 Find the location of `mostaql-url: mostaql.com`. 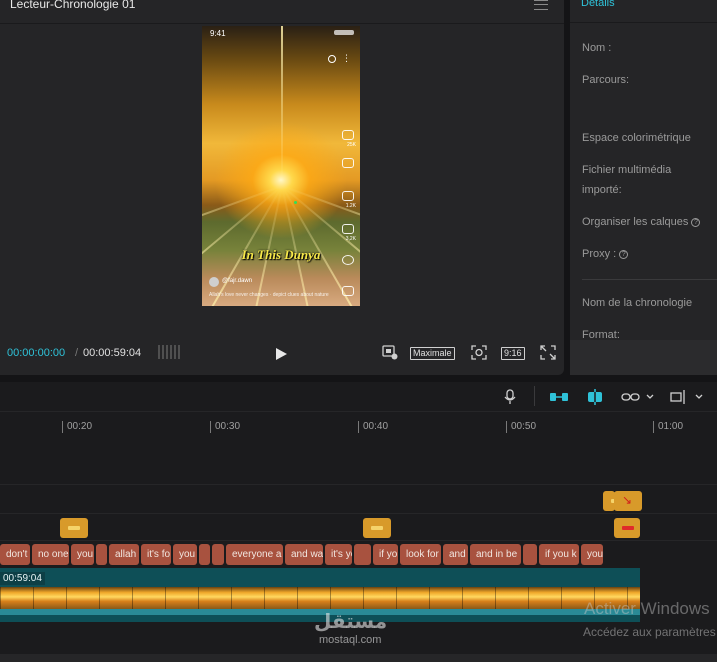

mostaql-url: mostaql.com is located at coordinates (350, 640).